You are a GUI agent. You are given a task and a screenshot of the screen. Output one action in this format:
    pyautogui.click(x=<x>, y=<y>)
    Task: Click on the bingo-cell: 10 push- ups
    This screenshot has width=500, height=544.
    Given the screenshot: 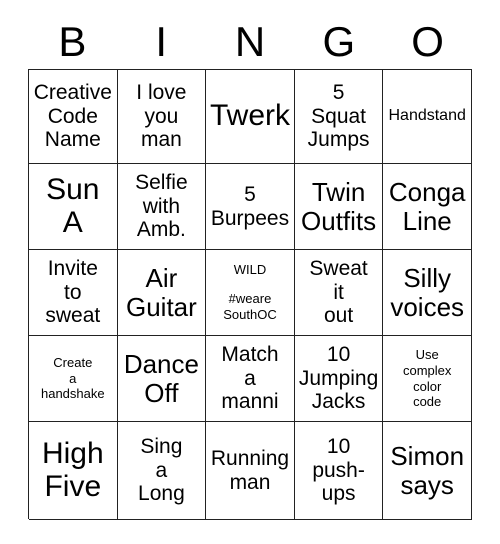 What is the action you would take?
    pyautogui.click(x=339, y=471)
    